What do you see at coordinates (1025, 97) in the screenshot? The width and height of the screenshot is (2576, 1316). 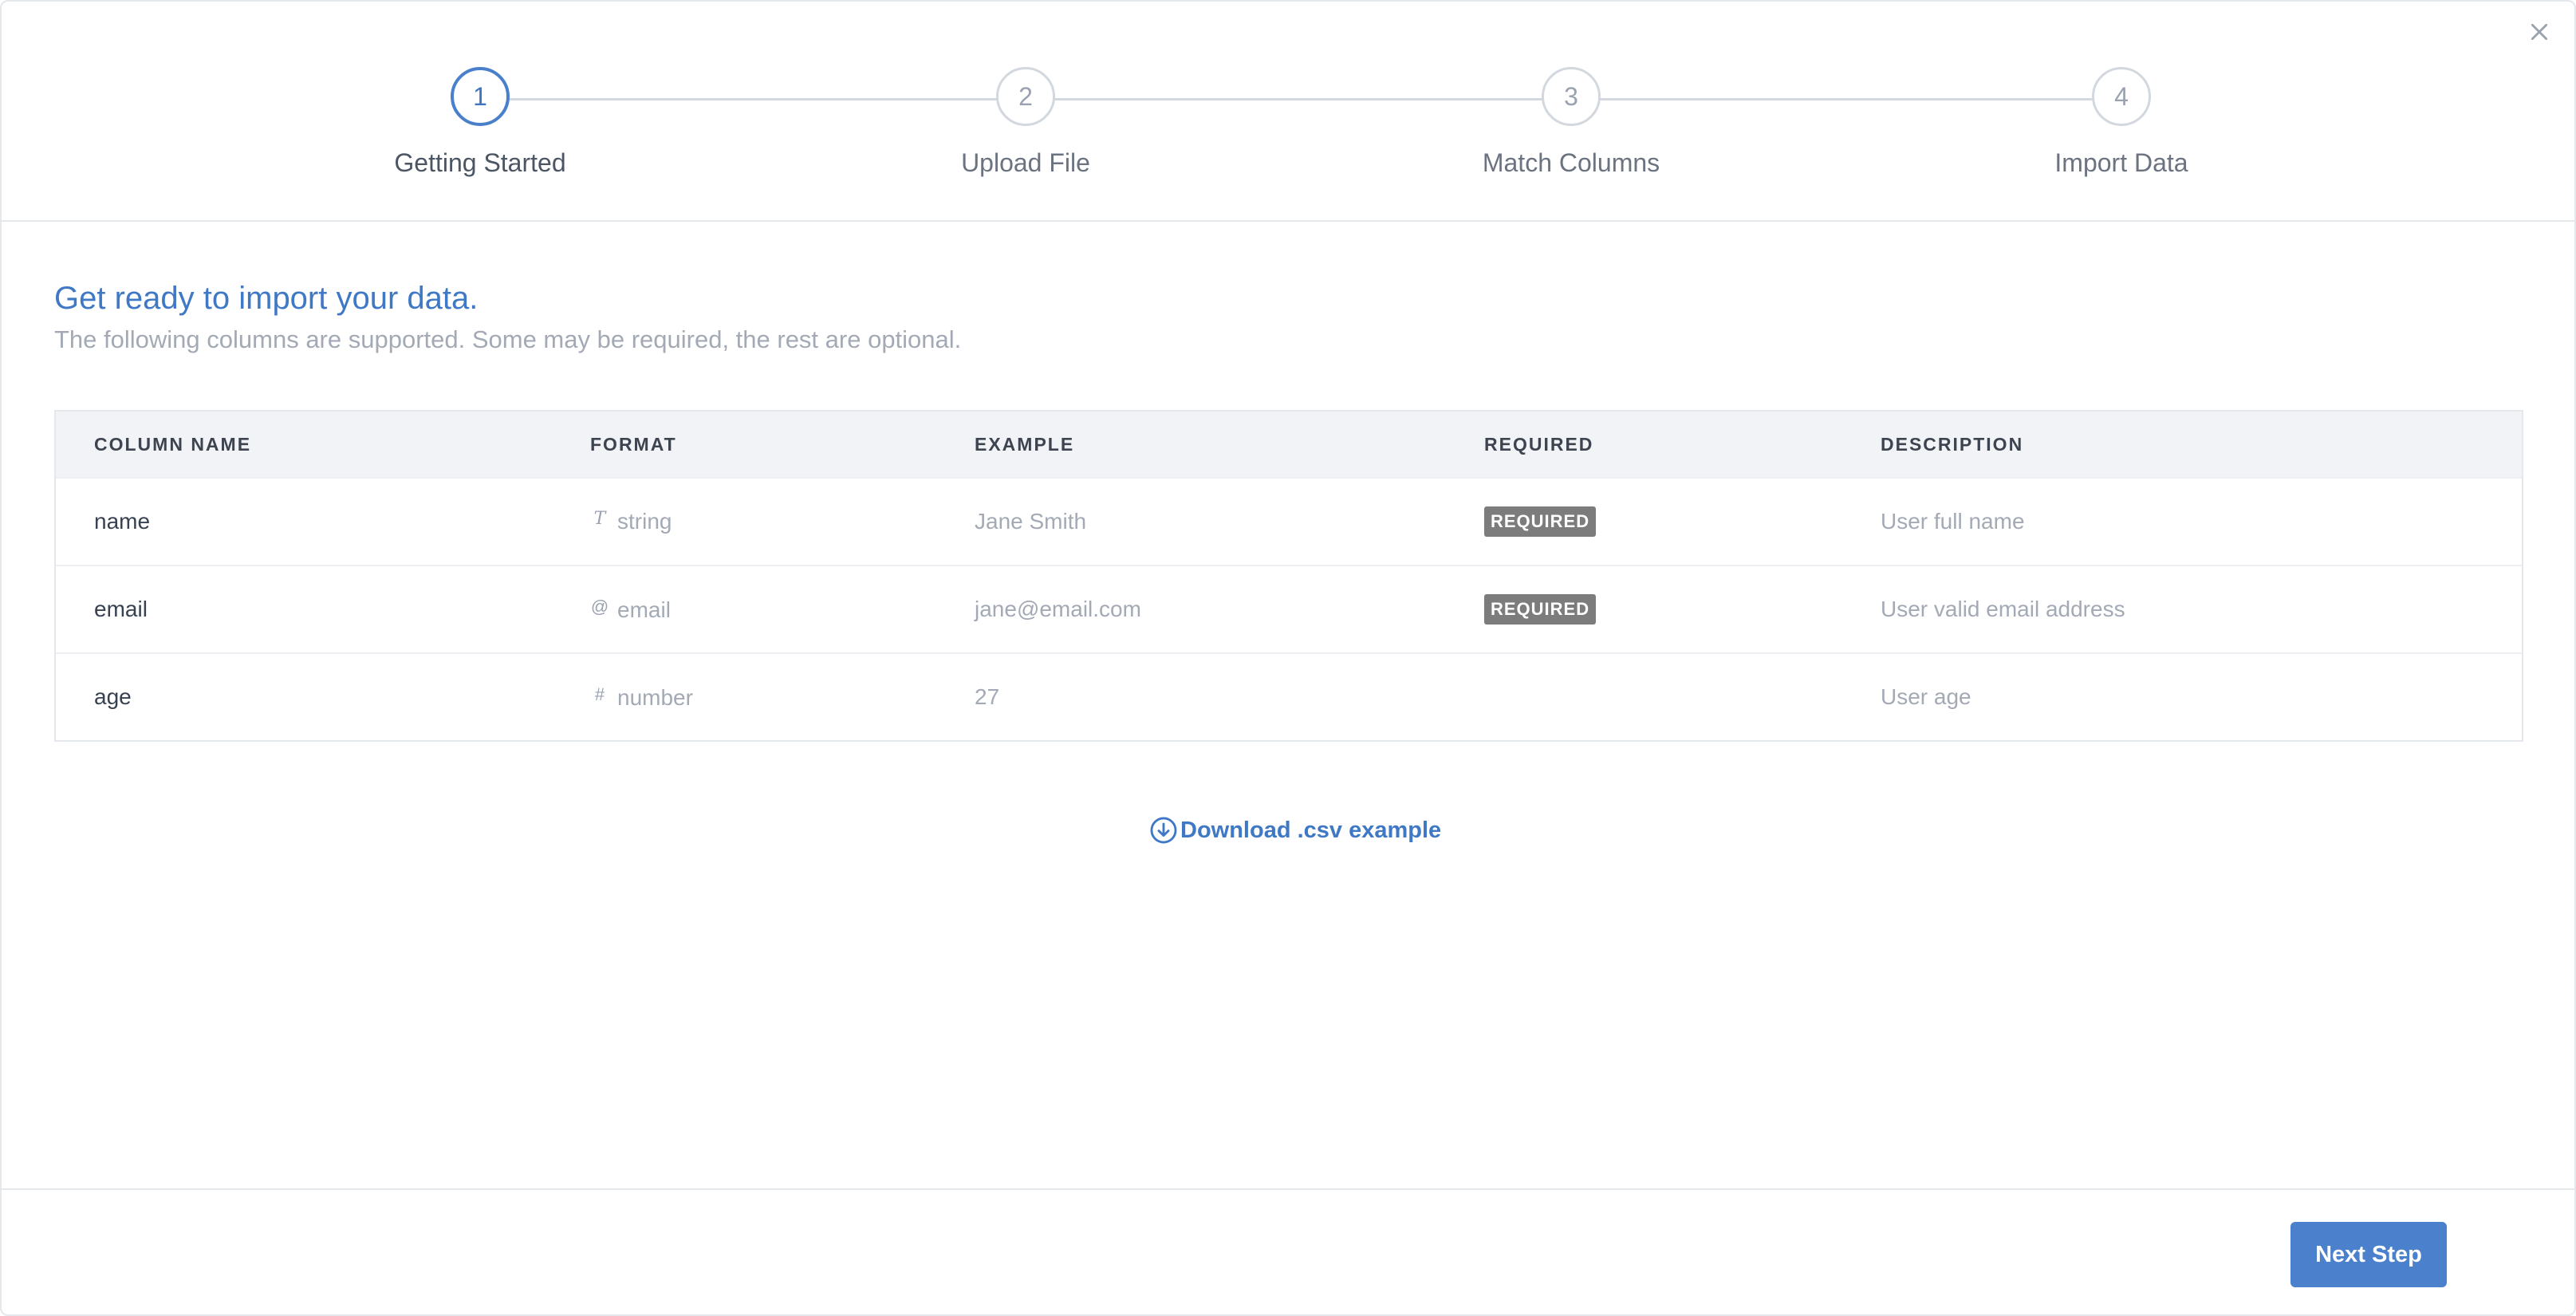 I see `step-number: 2` at bounding box center [1025, 97].